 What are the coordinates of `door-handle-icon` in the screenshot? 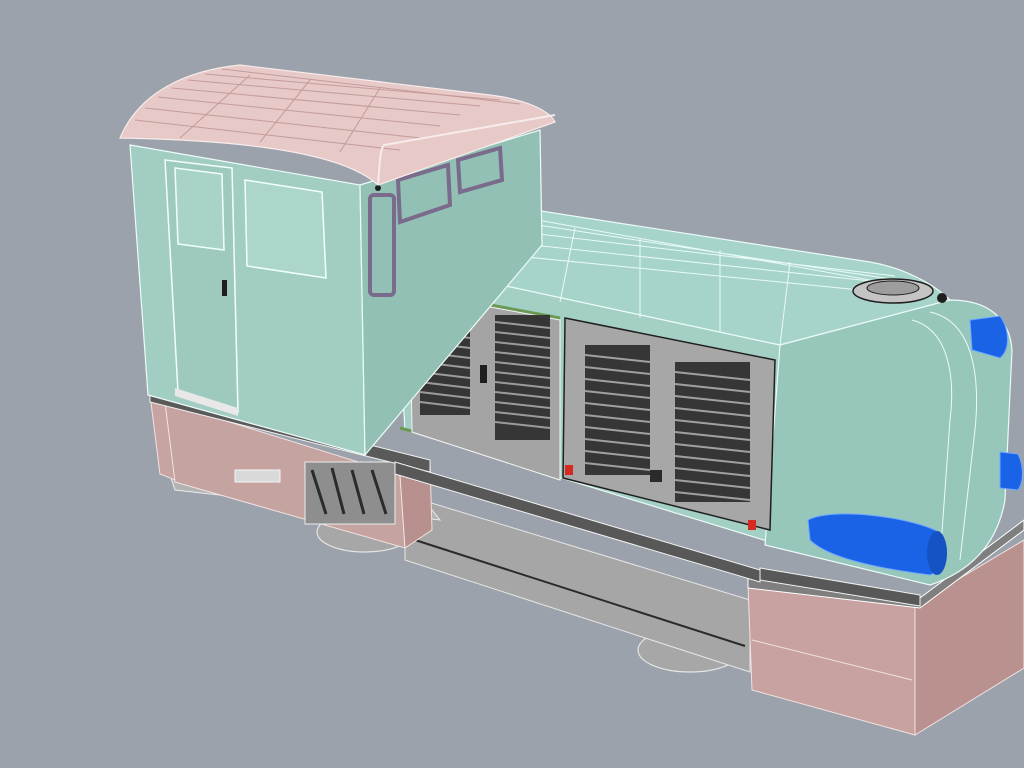 It's located at (483, 374).